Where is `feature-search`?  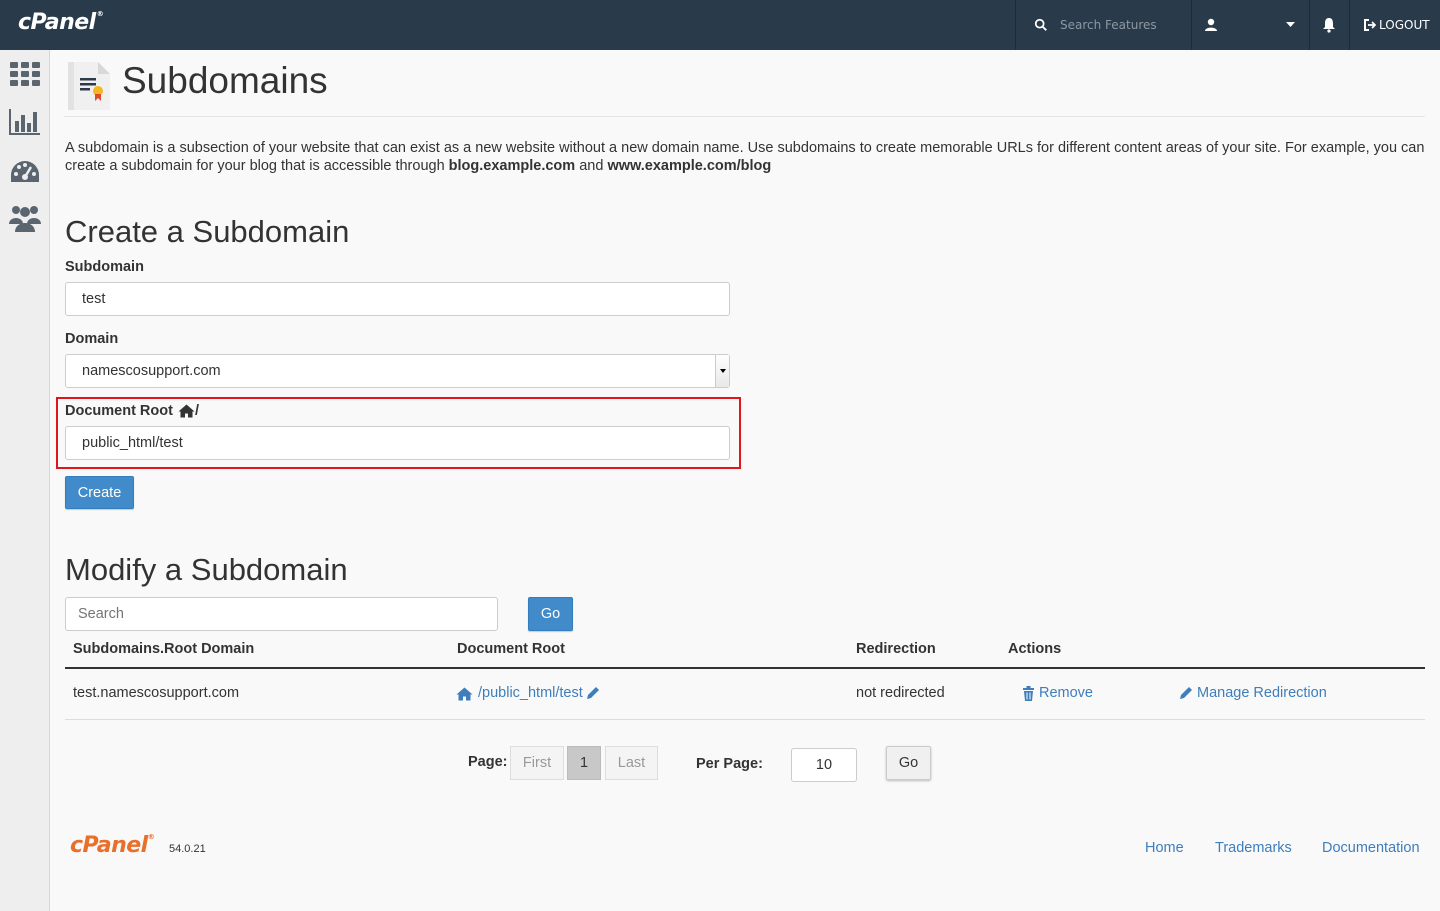 feature-search is located at coordinates (1103, 25).